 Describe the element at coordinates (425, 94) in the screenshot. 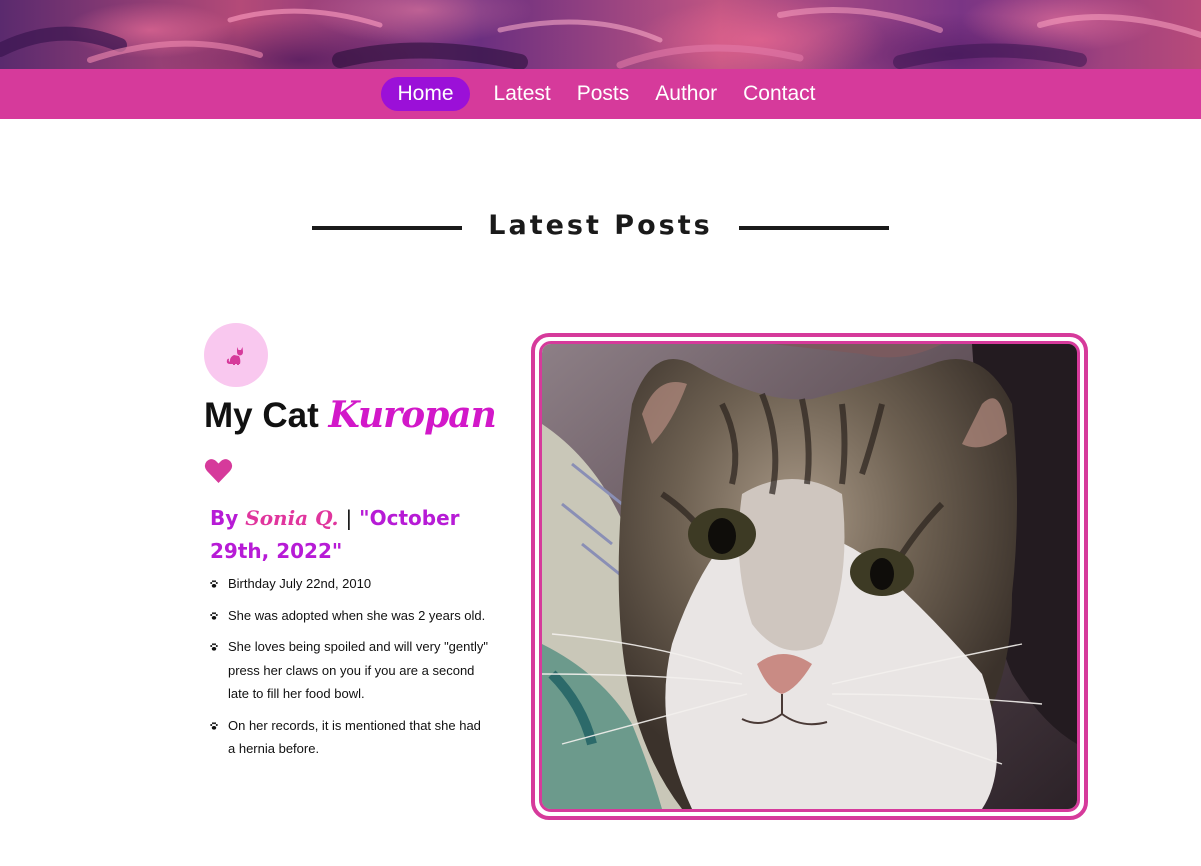

I see `nav-item-home: Home` at that location.